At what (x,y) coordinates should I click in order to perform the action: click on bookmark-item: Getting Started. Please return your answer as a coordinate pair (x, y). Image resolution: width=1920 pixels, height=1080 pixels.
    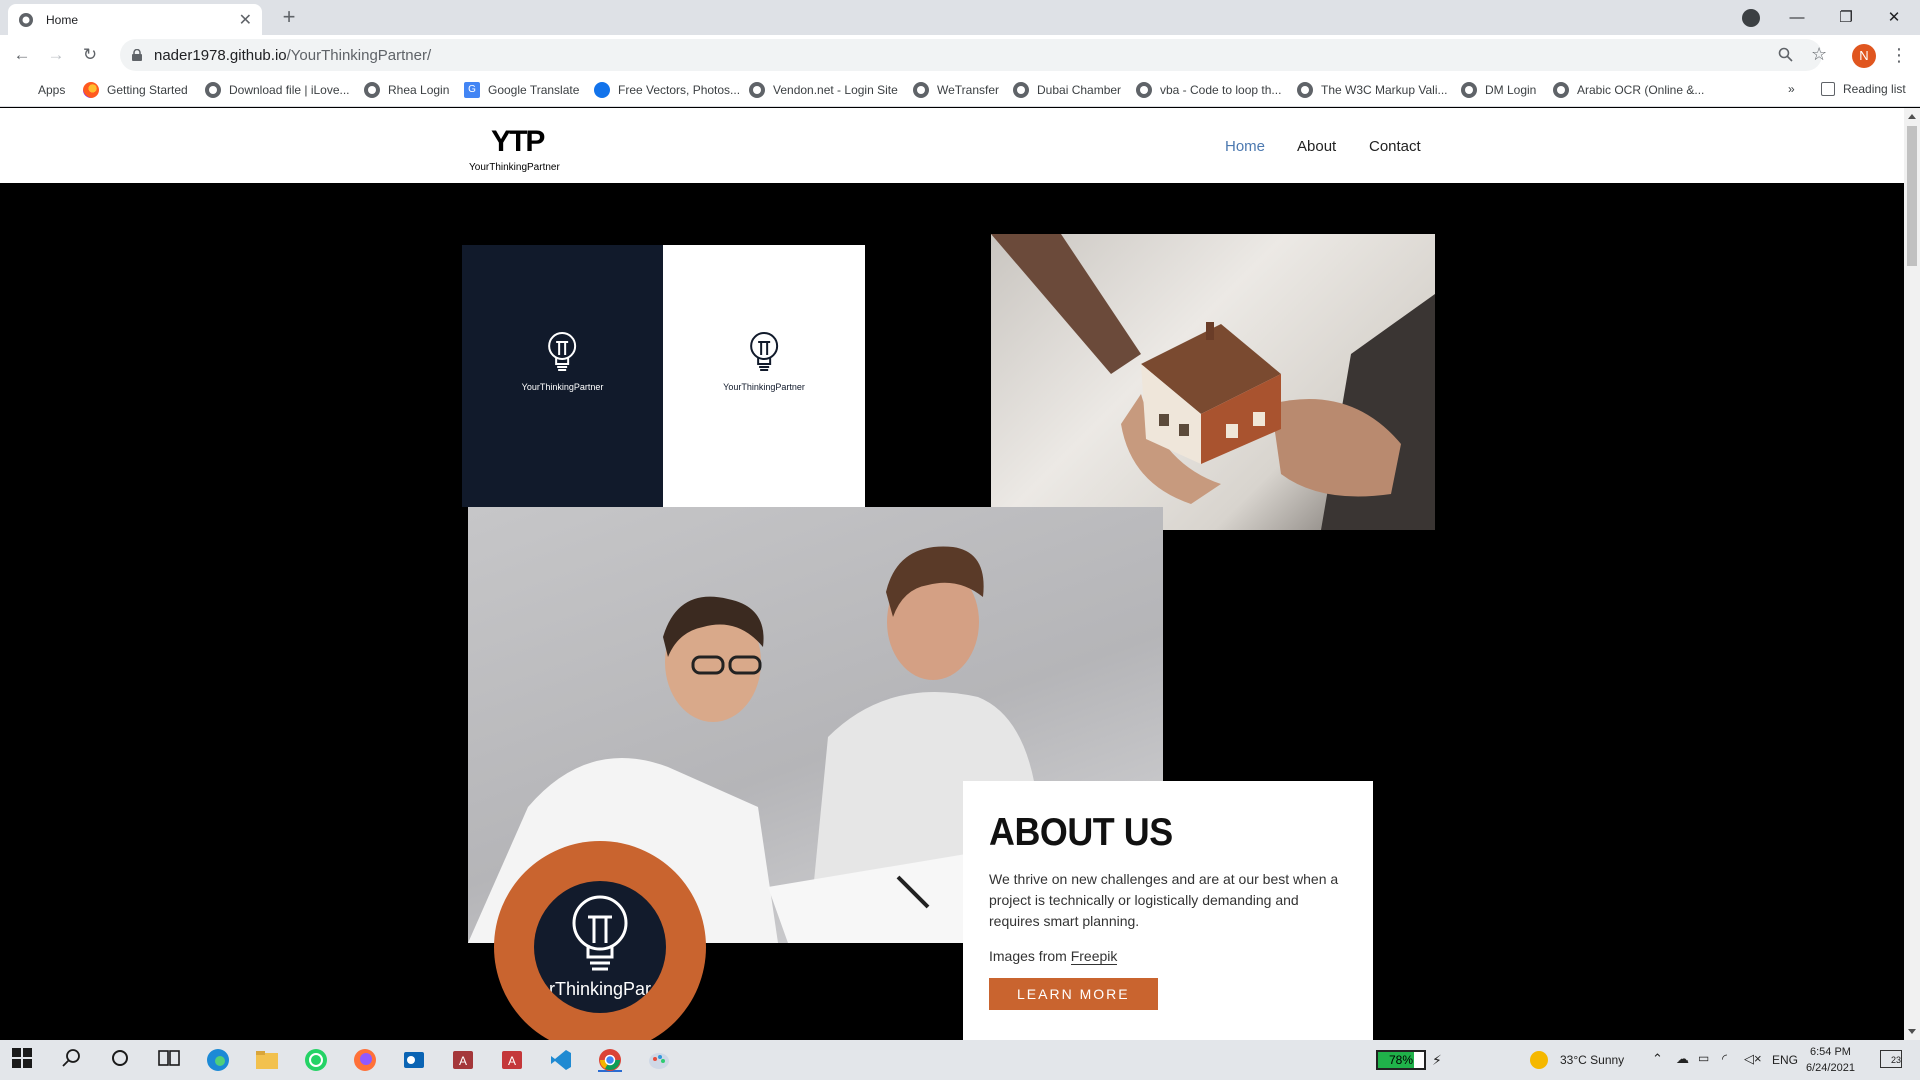
    Looking at the image, I should click on (135, 90).